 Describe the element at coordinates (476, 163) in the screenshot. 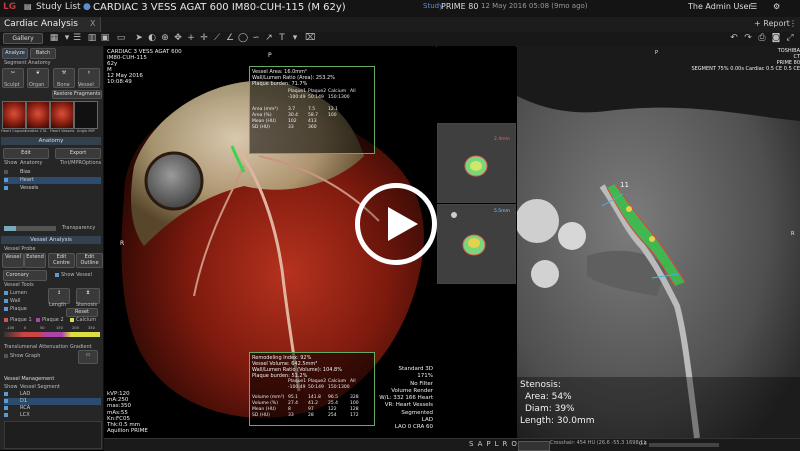

I see `cross-section-viewport-1: 2.4mm` at that location.